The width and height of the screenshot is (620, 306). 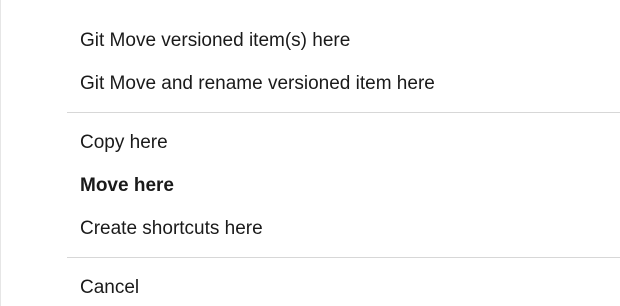 What do you see at coordinates (350, 143) in the screenshot?
I see `menu-item-copy-here: Copy here` at bounding box center [350, 143].